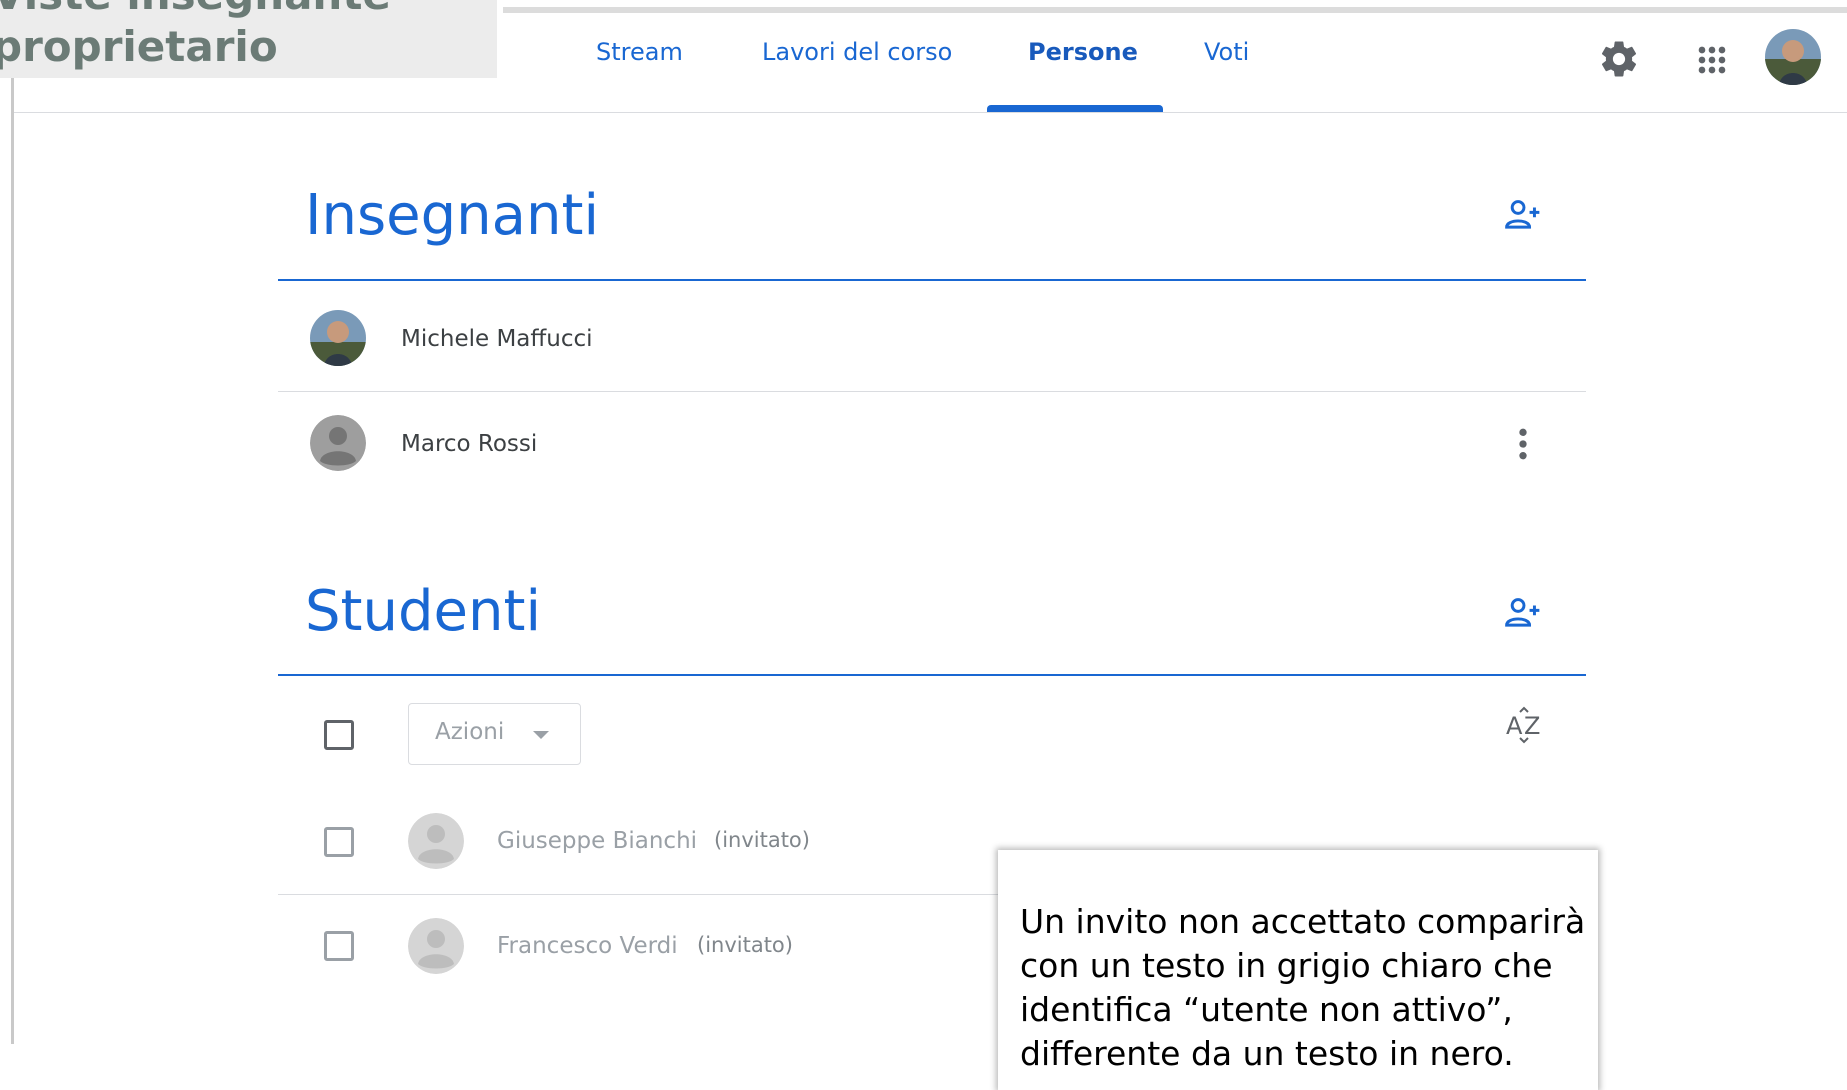  I want to click on teacher-name: Michele Maffucci, so click(497, 339).